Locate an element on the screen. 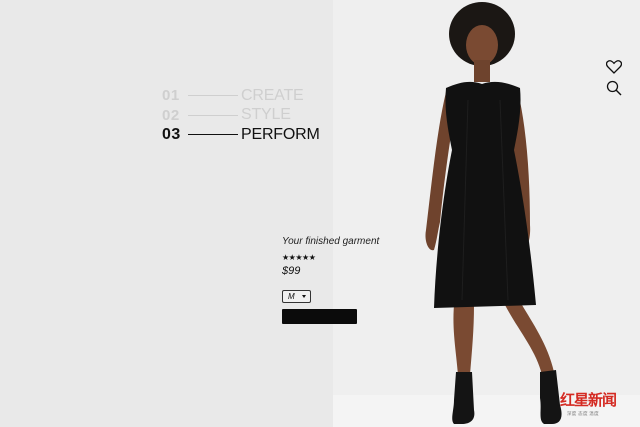 The image size is (640, 427). product-price: $99 is located at coordinates (291, 271).